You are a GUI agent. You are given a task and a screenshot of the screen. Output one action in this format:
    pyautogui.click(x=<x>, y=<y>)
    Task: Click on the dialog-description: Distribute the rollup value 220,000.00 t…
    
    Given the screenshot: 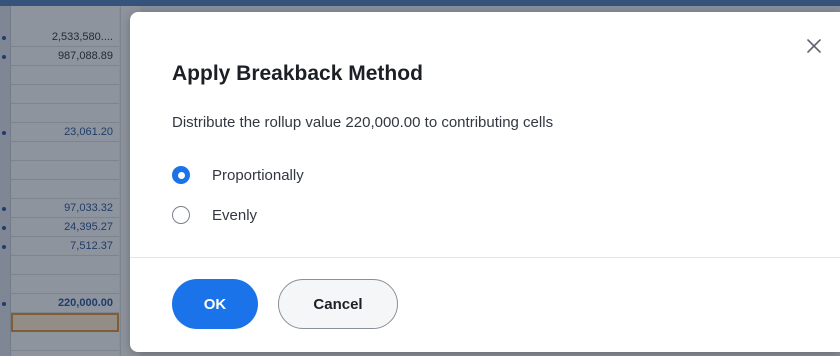 What is the action you would take?
    pyautogui.click(x=363, y=122)
    